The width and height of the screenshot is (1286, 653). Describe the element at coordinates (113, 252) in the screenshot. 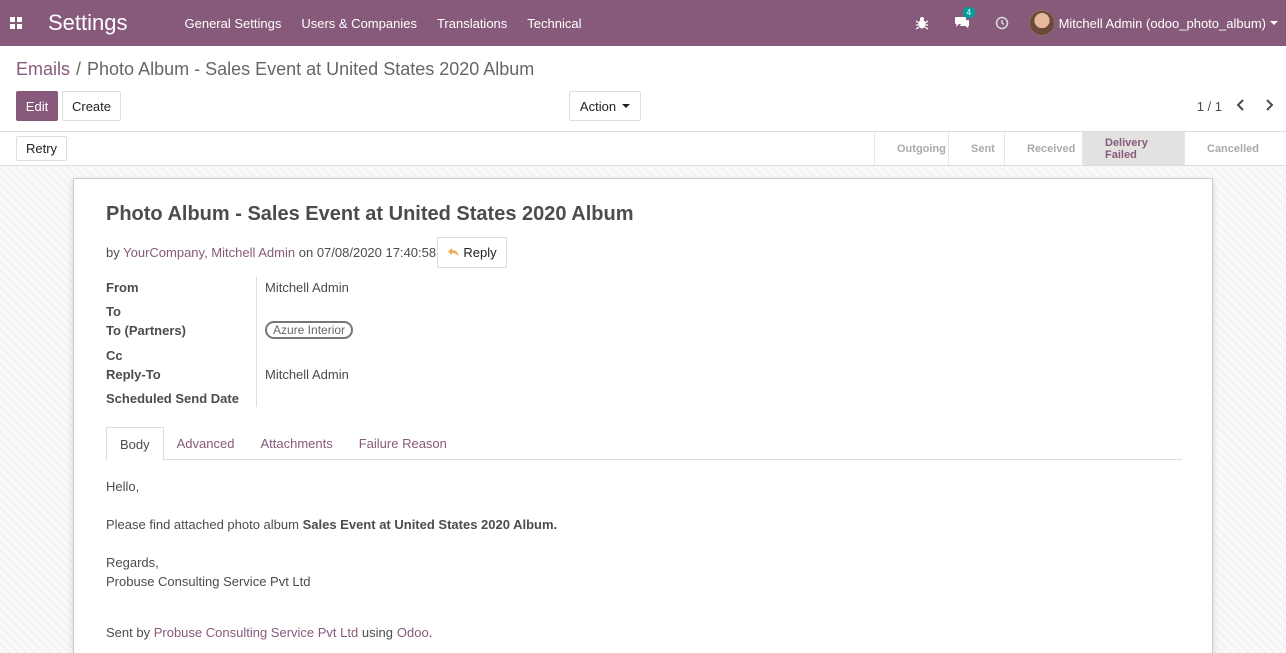

I see `byline-by: by` at that location.